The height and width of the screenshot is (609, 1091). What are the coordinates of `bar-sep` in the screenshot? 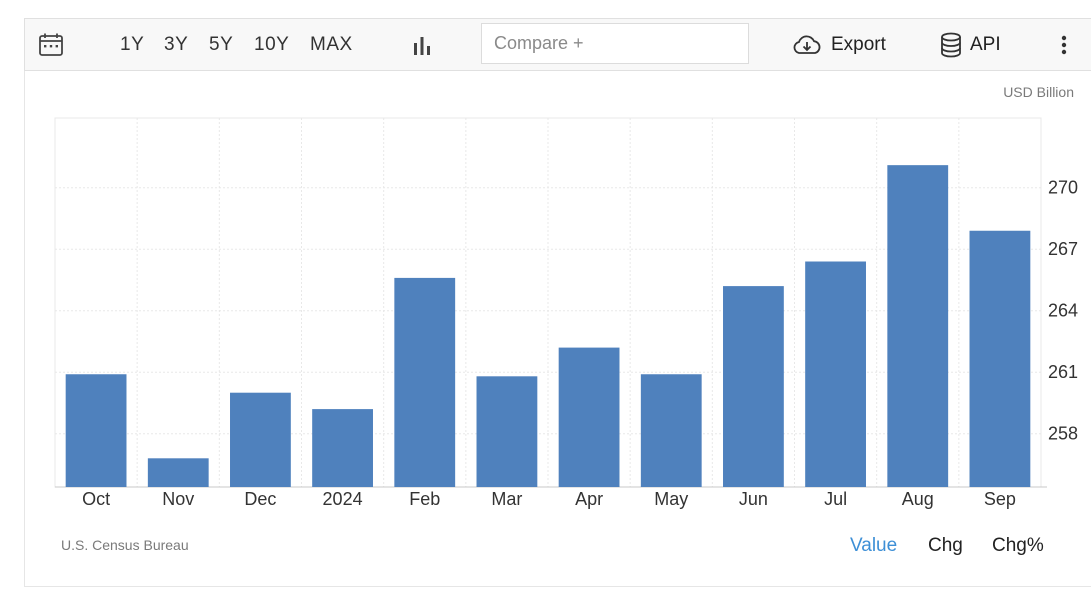 It's located at (1000, 358).